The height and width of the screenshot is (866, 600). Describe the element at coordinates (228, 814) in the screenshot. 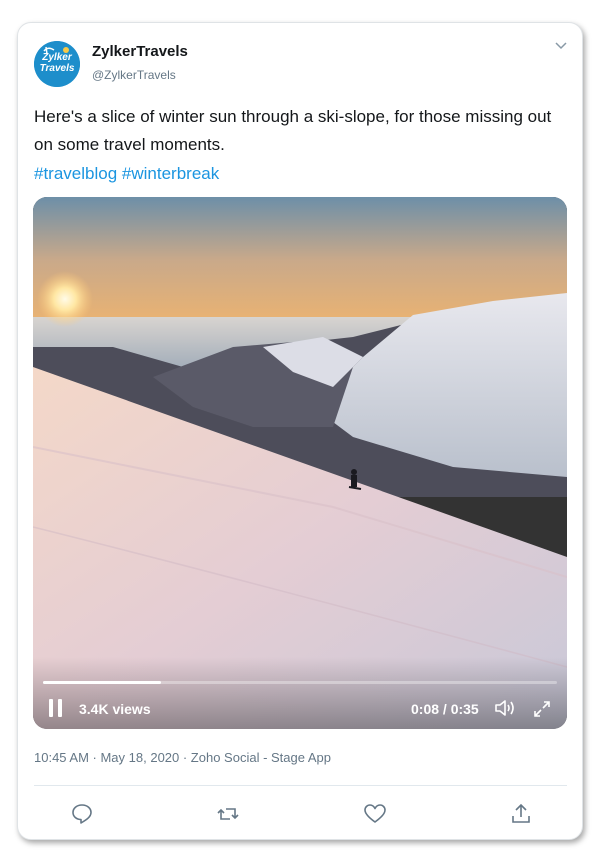

I see `retweet-icon` at that location.